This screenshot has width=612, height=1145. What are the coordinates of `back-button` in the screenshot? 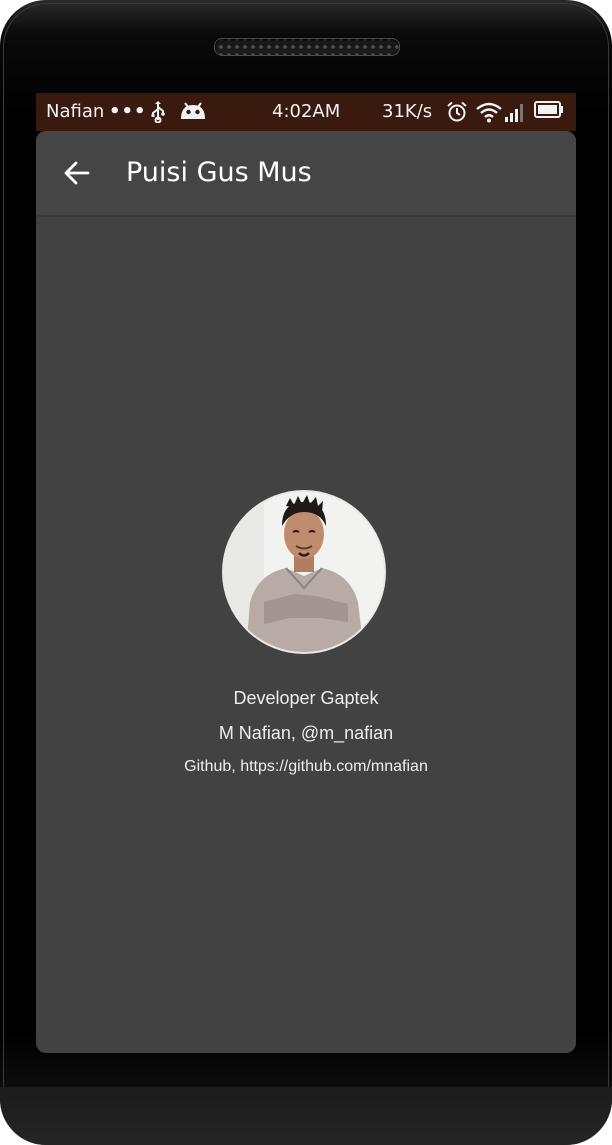 It's located at (78, 173).